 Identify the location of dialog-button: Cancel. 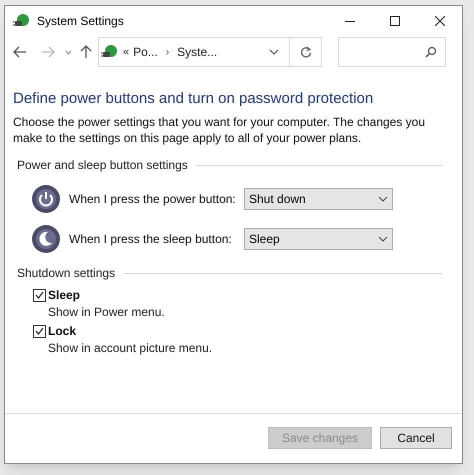
(416, 437).